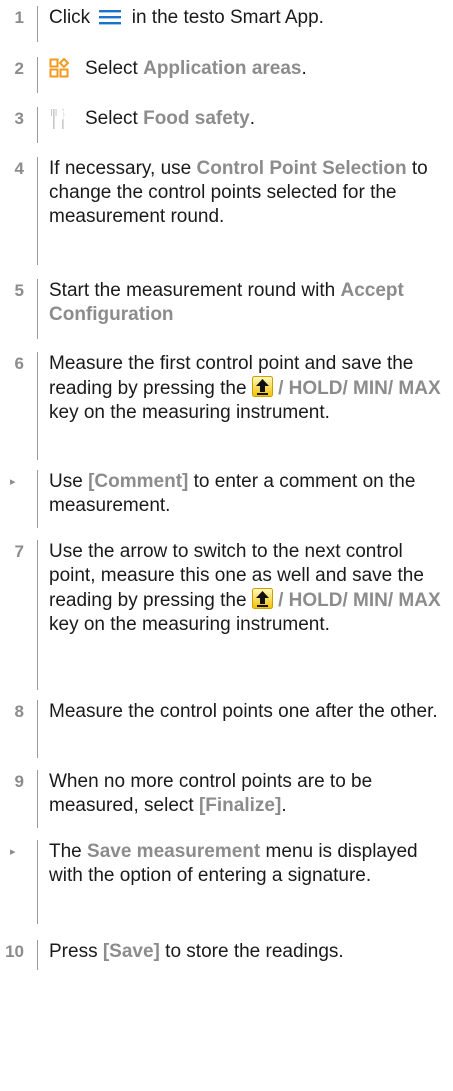 This screenshot has width=453, height=1091. I want to click on ui-term: Control Point Selection, so click(301, 168).